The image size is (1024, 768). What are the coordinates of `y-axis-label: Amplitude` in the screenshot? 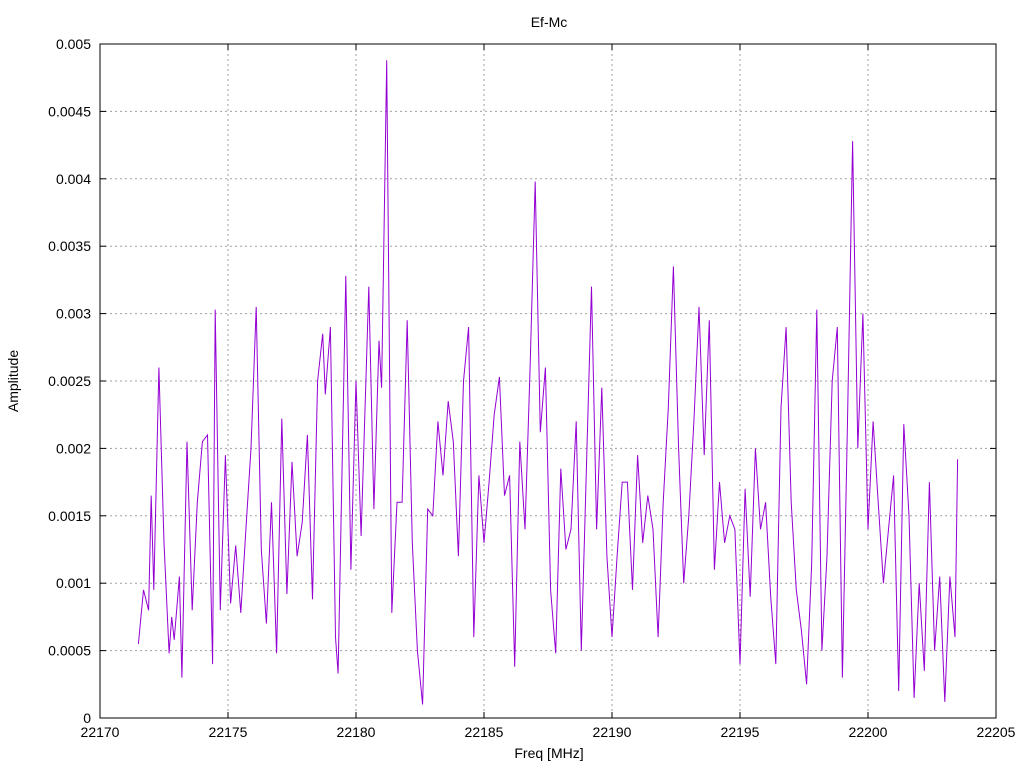 It's located at (13, 381).